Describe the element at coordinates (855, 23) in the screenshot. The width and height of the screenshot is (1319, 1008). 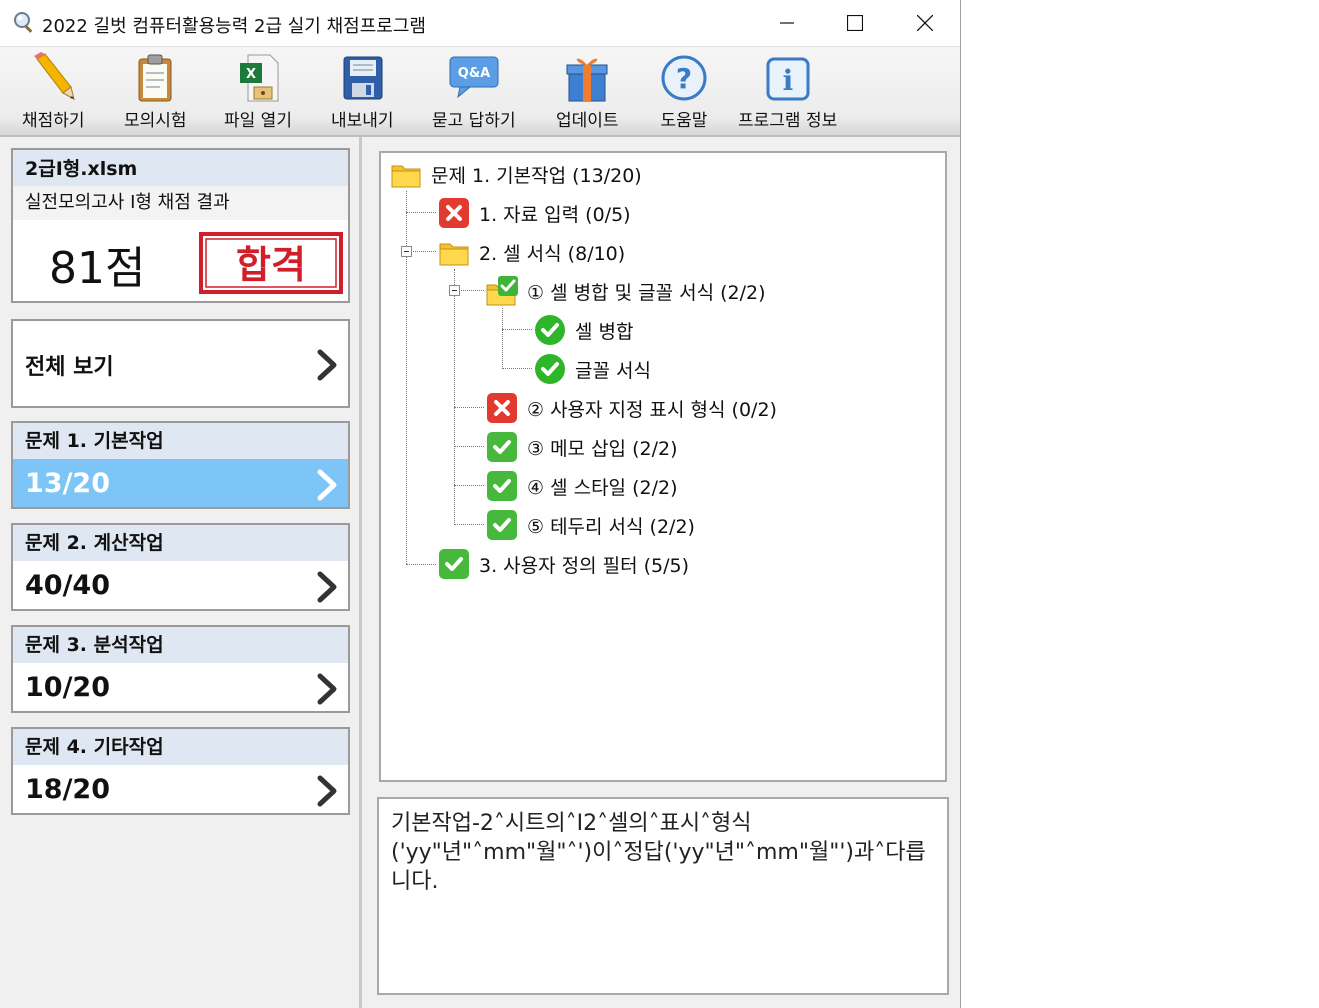
I see `maximize-button` at that location.